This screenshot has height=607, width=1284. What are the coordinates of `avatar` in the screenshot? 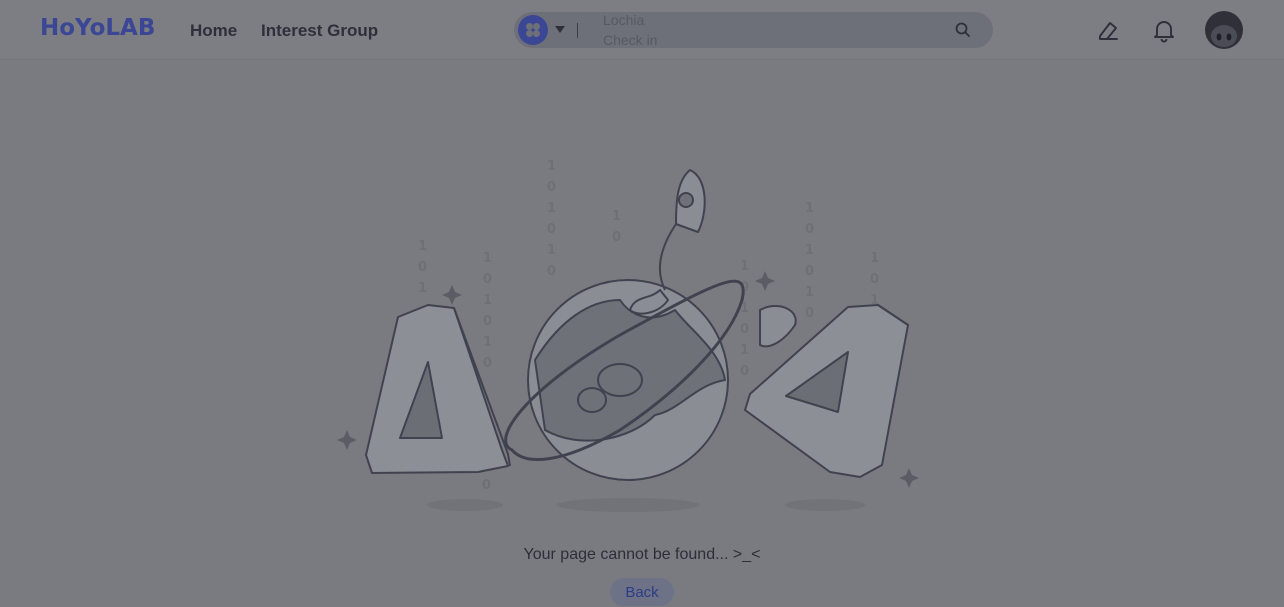 It's located at (1224, 30).